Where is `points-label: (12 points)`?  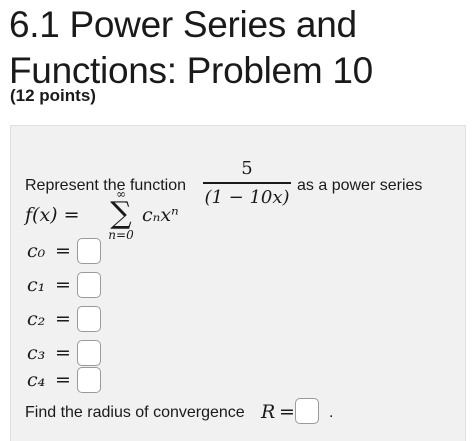 points-label: (12 points) is located at coordinates (53, 95).